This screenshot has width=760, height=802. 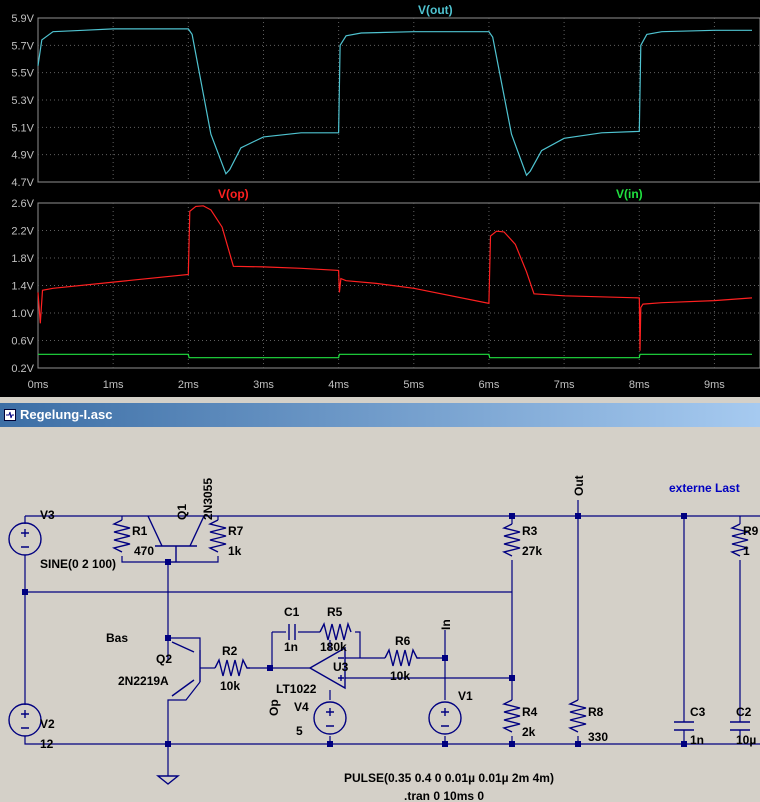 I want to click on x-axis: 0ms 1ms 2ms 3ms 4ms 5ms 6ms 7ms 8ms 9ms, so click(x=377, y=385).